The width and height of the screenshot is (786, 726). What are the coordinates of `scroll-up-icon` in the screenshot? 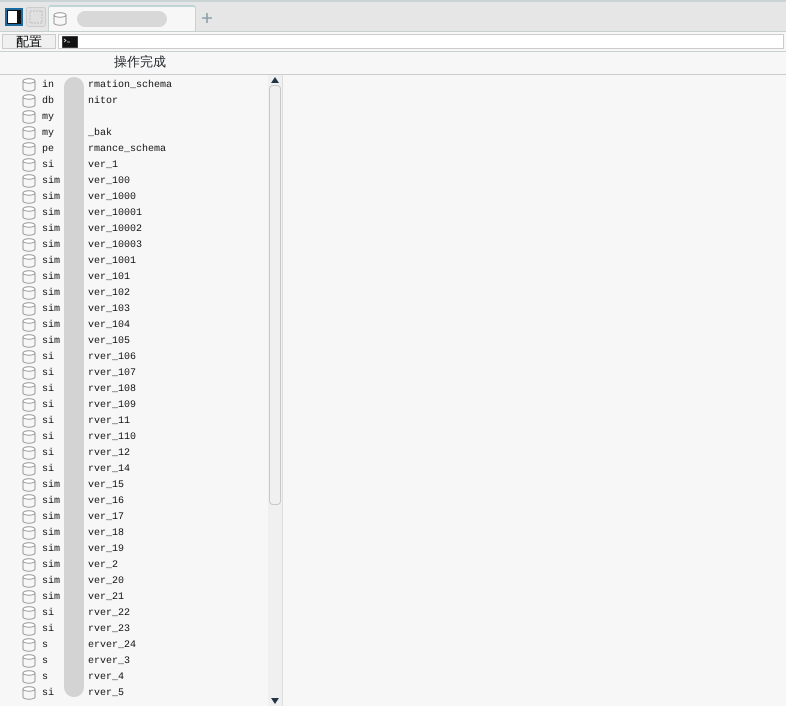 It's located at (275, 80).